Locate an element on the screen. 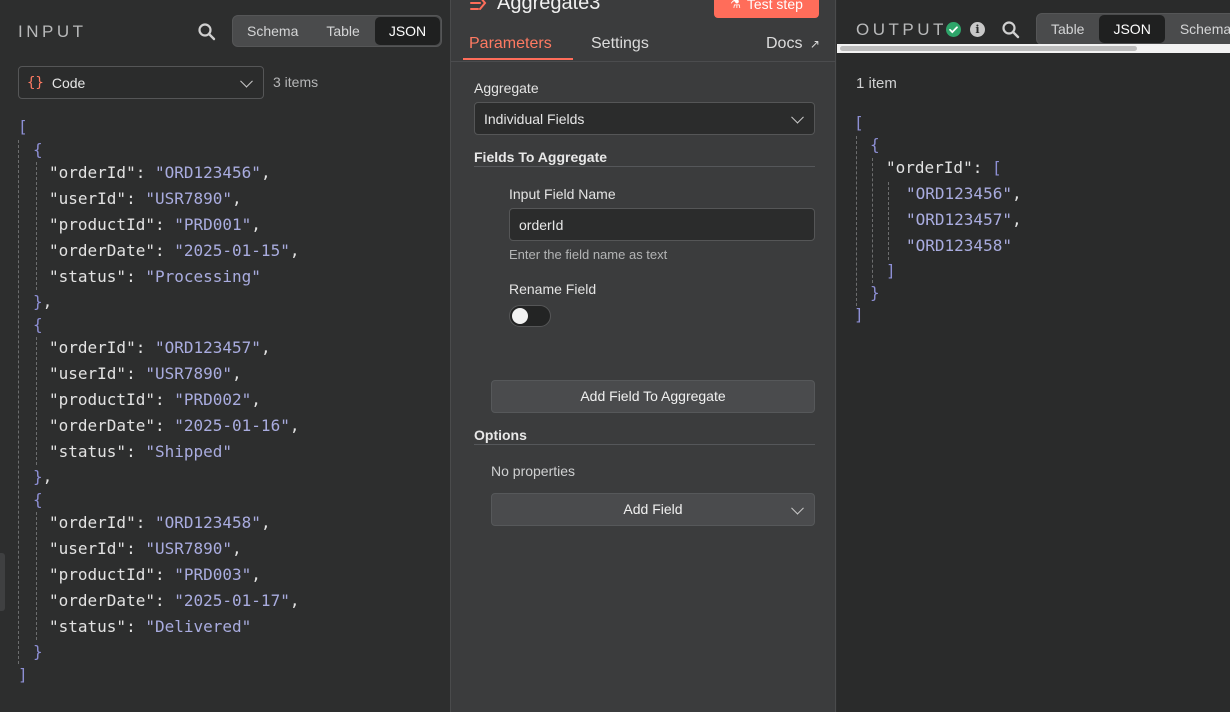 The height and width of the screenshot is (712, 1230). docs-label: Docs is located at coordinates (784, 43).